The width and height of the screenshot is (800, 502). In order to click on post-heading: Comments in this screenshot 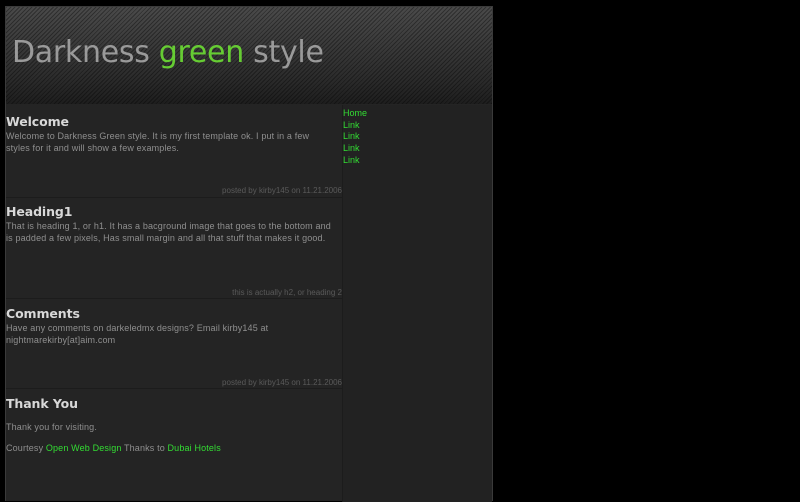, I will do `click(43, 313)`.